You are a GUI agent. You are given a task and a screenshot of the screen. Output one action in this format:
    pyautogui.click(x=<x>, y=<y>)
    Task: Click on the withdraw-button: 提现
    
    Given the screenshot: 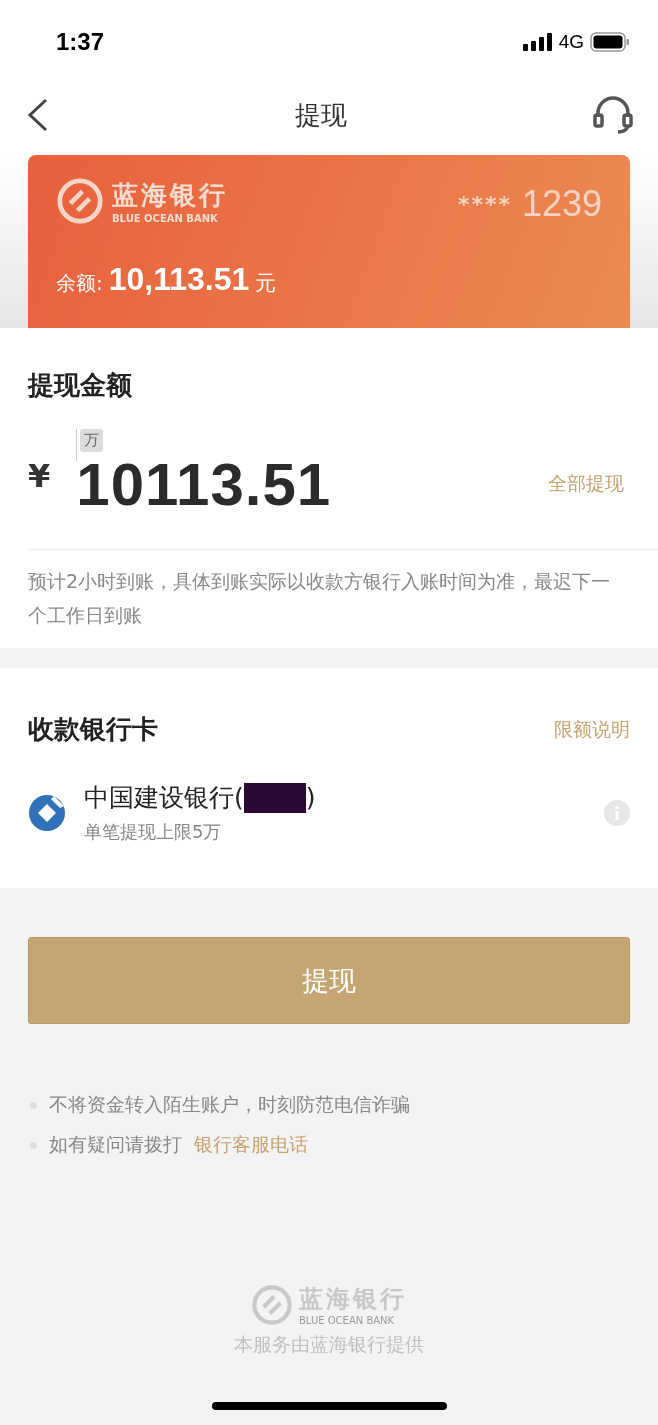 What is the action you would take?
    pyautogui.click(x=329, y=980)
    